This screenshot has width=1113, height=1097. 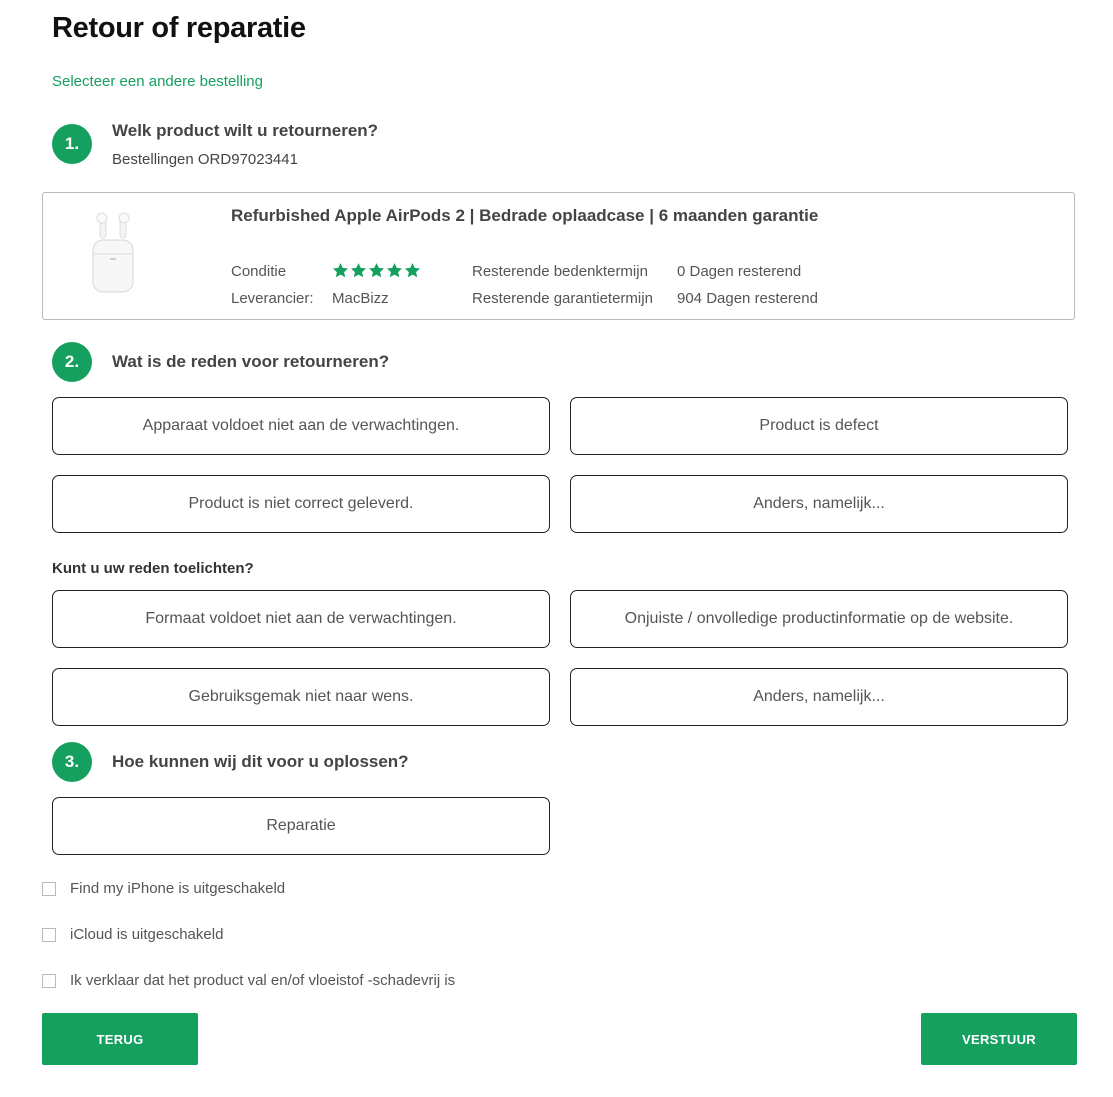 I want to click on solution-option-repair: Reparatie, so click(x=301, y=826).